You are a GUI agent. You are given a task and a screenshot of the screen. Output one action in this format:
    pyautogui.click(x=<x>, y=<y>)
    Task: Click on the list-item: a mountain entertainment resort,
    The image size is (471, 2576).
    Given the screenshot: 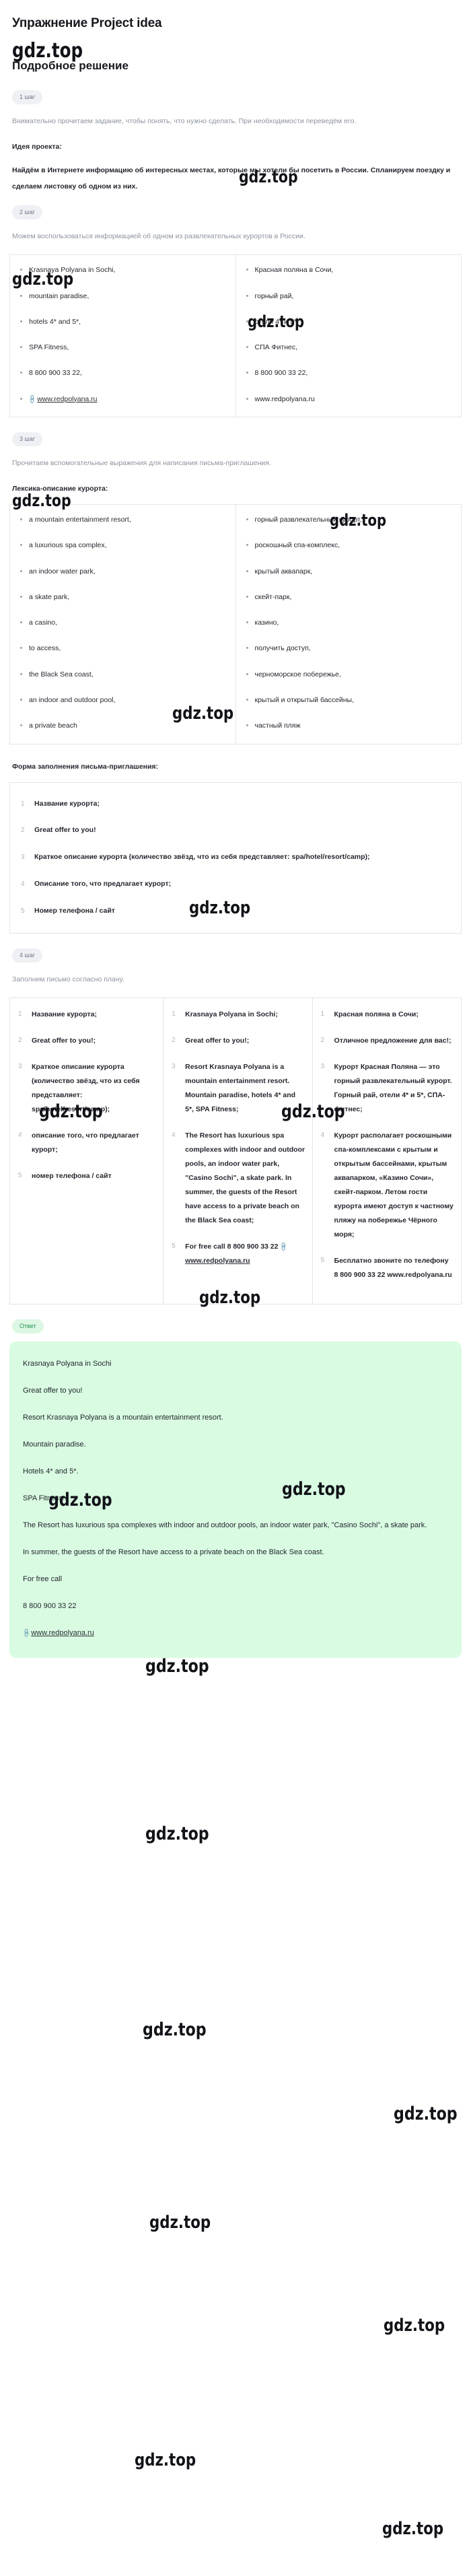 What is the action you would take?
    pyautogui.click(x=124, y=519)
    